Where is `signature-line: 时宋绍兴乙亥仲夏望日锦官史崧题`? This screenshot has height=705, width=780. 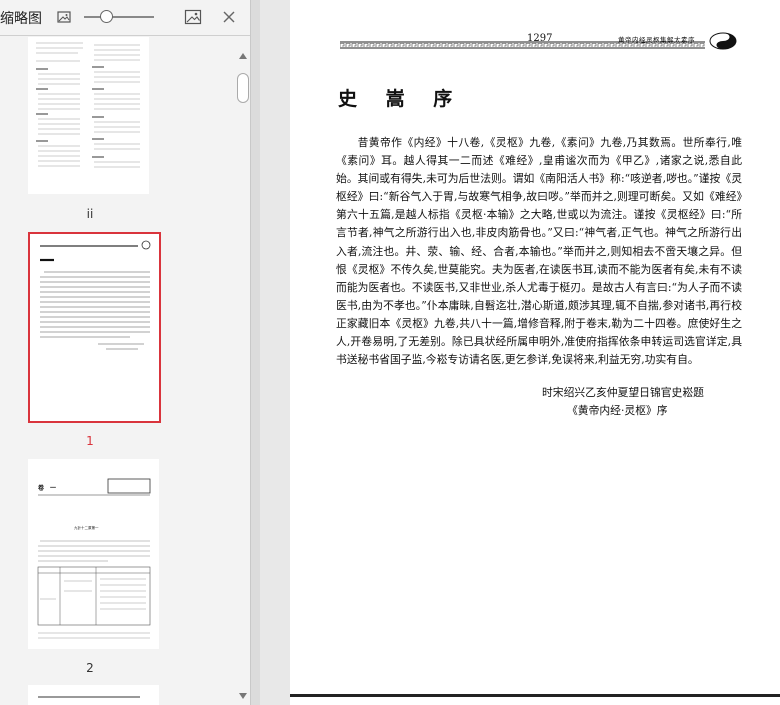
signature-line: 时宋绍兴乙亥仲夏望日锦官史崧题 is located at coordinates (623, 392).